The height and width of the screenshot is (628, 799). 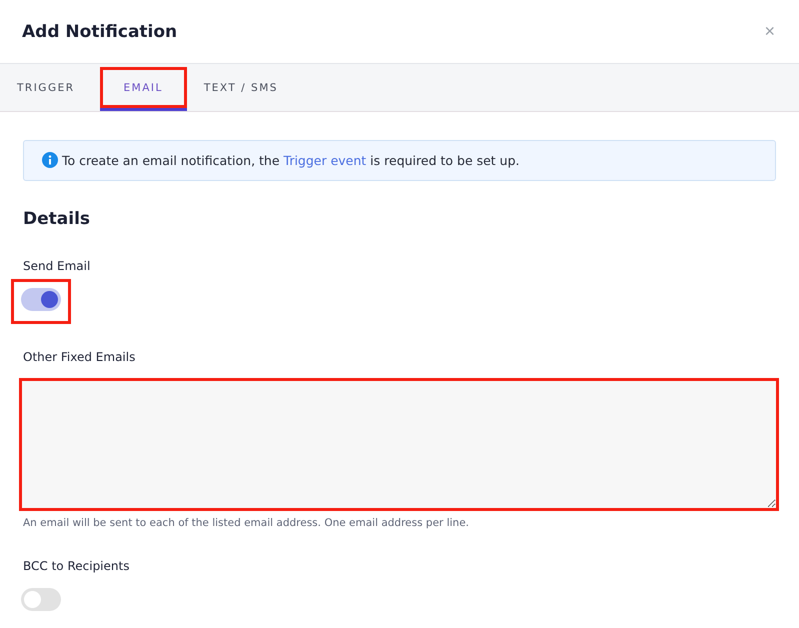 I want to click on field-label: Other Fixed Emails, so click(x=79, y=357).